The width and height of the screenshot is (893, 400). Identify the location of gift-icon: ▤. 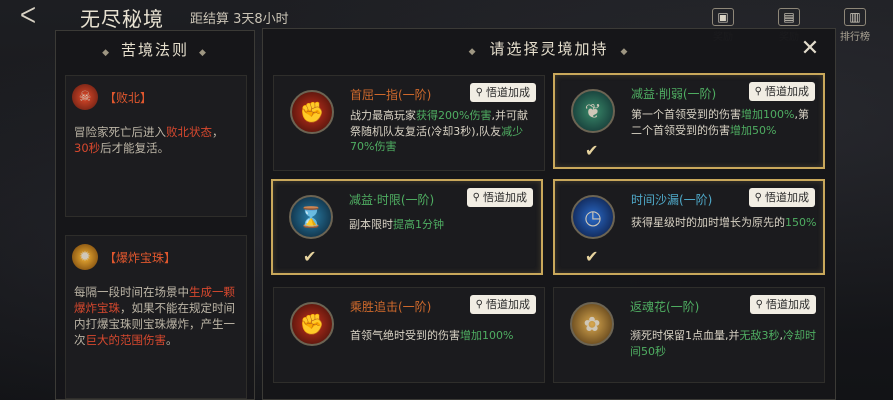
(789, 17).